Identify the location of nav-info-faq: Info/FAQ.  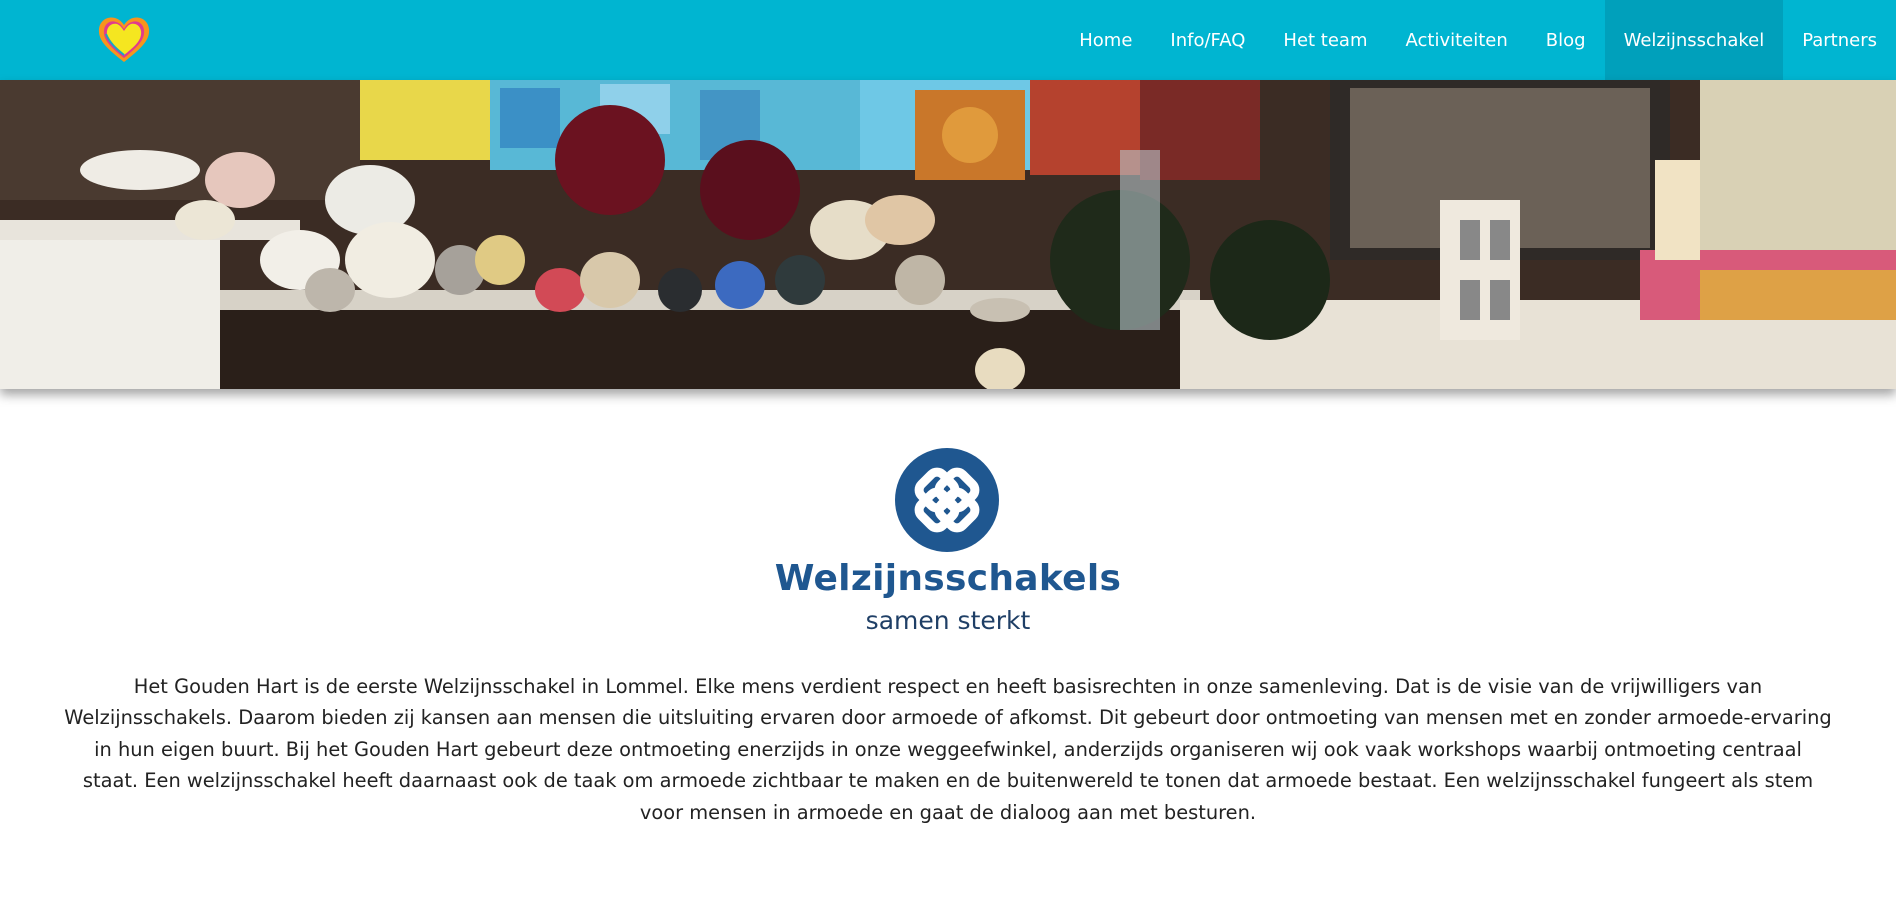
(1207, 40).